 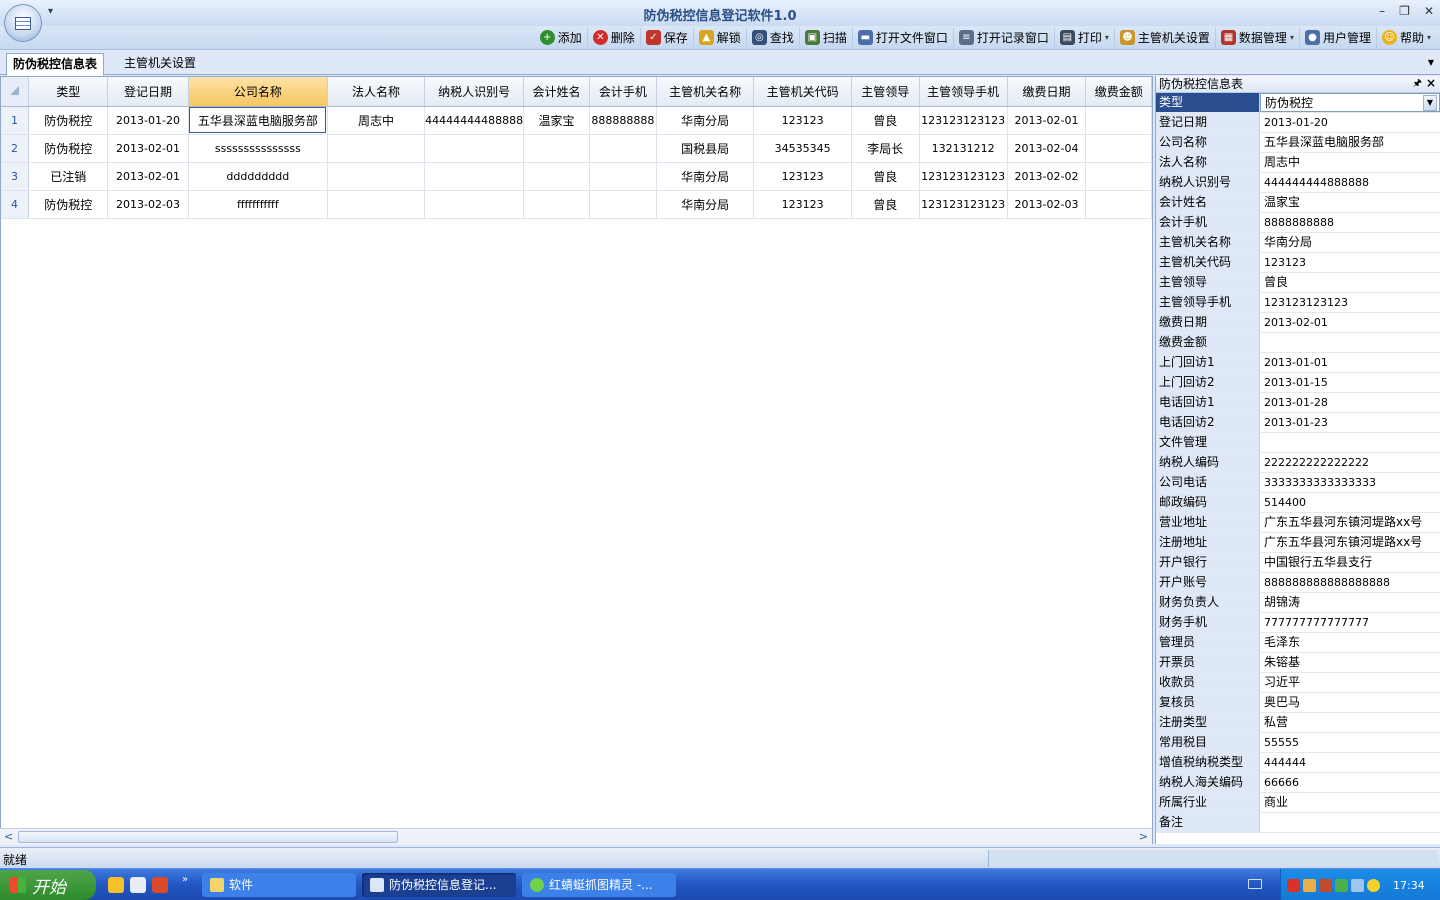 I want to click on scroll-right-icon: >, so click(x=1143, y=836).